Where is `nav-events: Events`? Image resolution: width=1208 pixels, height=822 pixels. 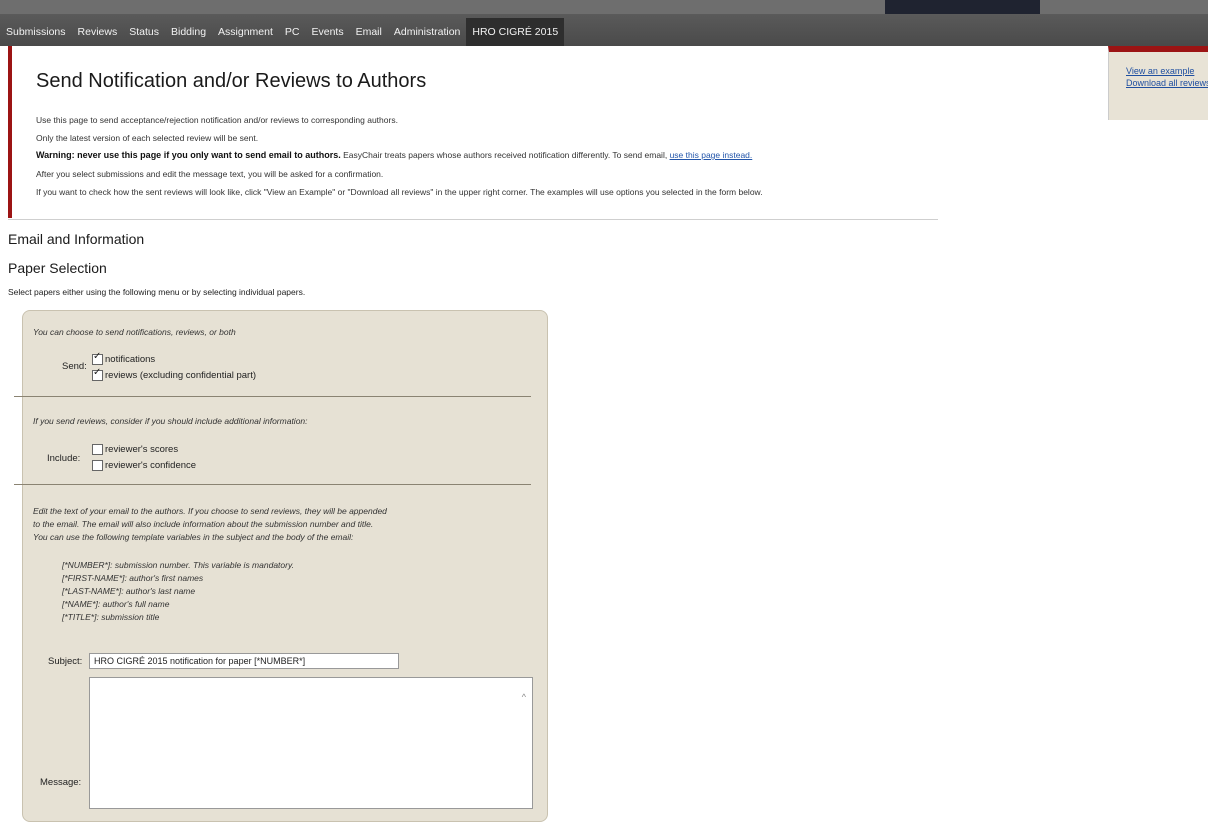
nav-events: Events is located at coordinates (327, 32).